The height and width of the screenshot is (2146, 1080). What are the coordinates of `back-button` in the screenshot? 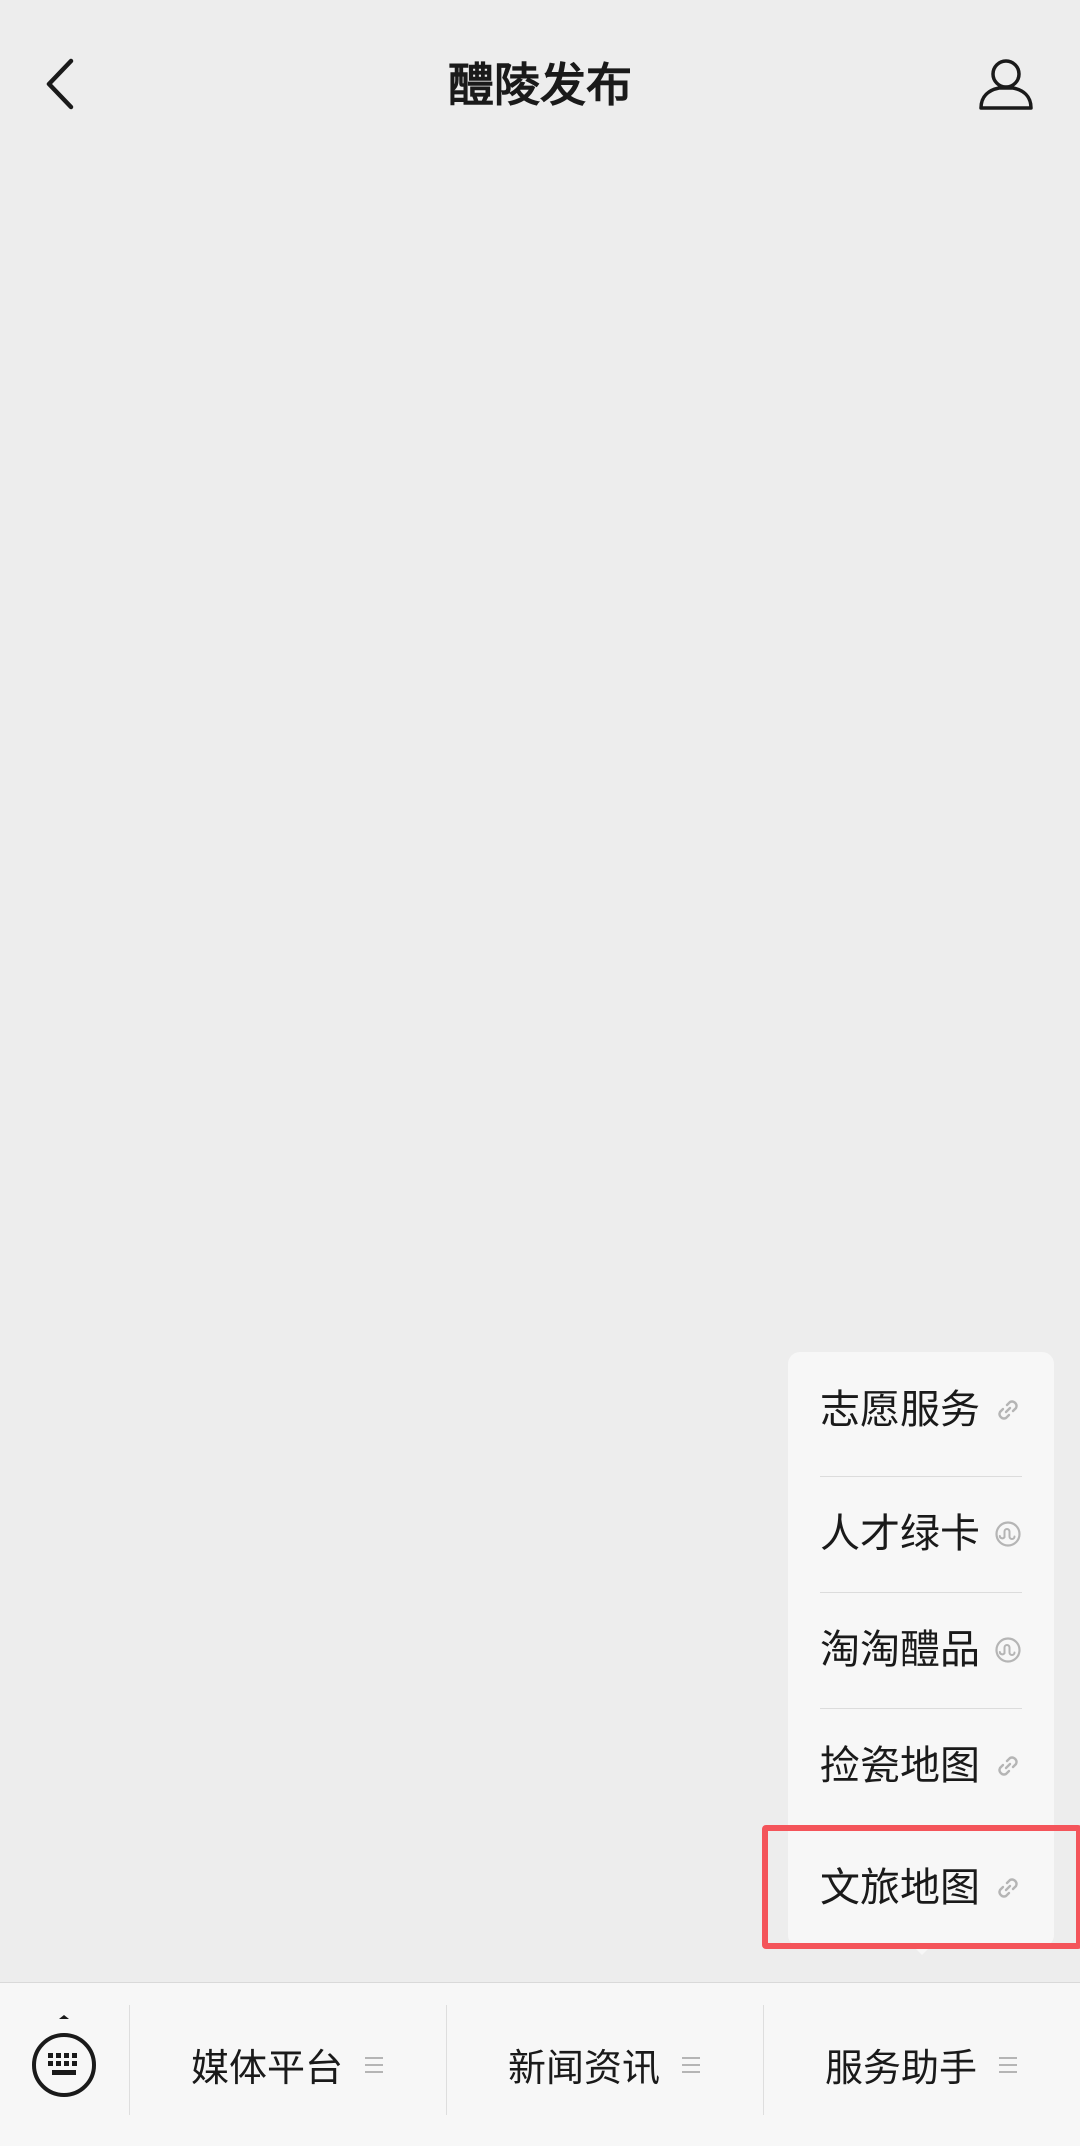 It's located at (60, 84).